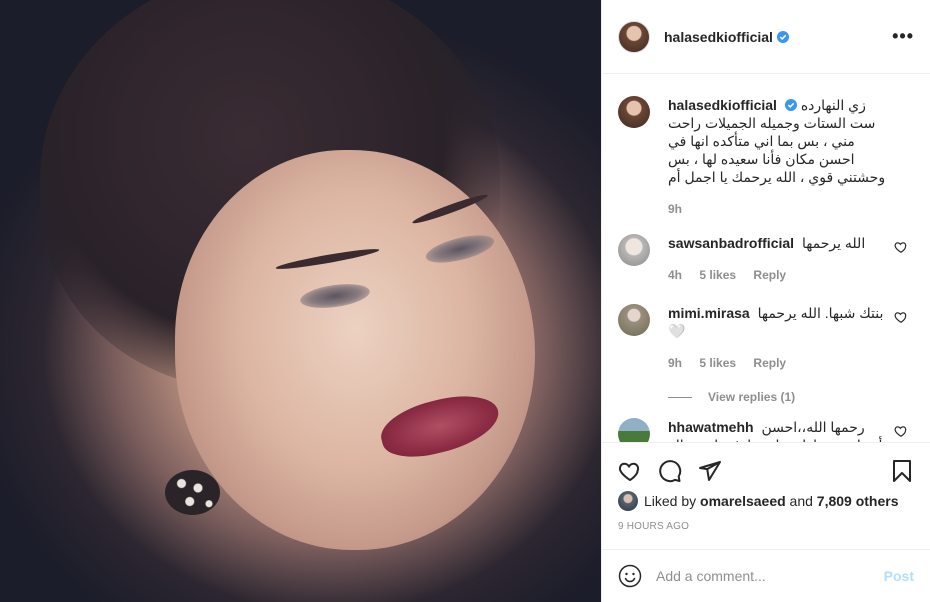  Describe the element at coordinates (710, 471) in the screenshot. I see `share-icon` at that location.